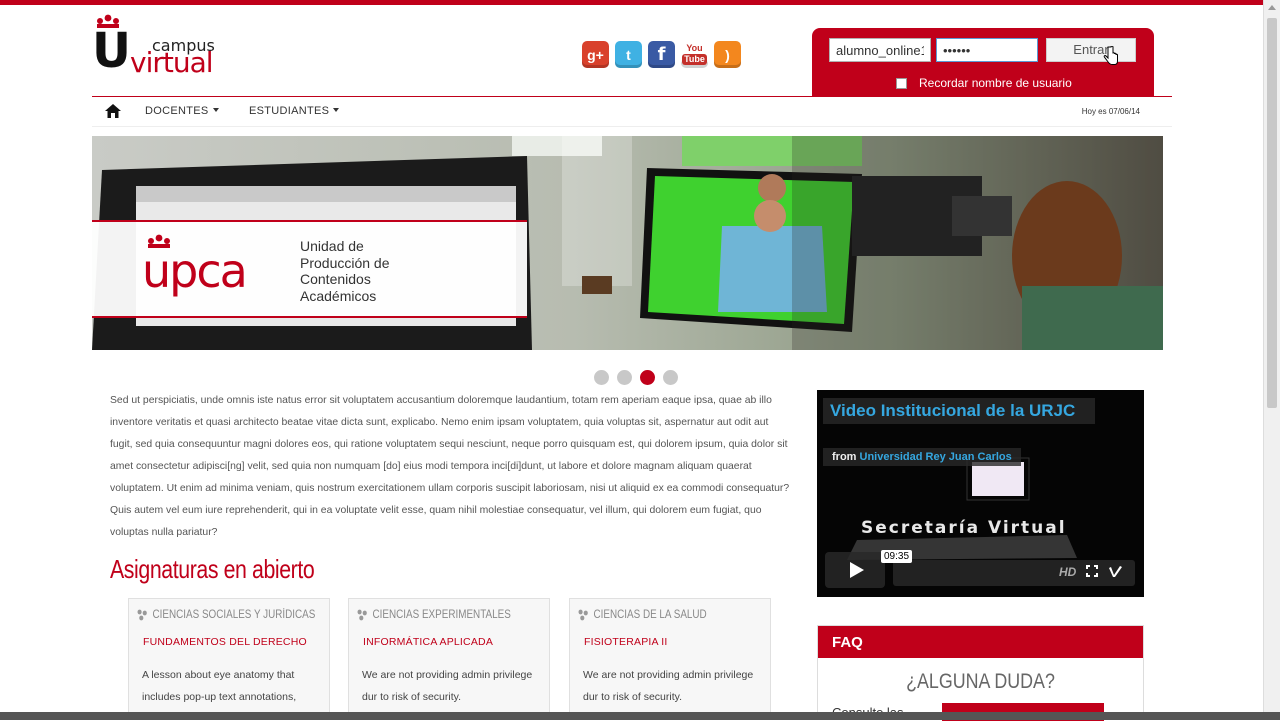  What do you see at coordinates (980, 642) in the screenshot?
I see `faq-header: FAQ` at bounding box center [980, 642].